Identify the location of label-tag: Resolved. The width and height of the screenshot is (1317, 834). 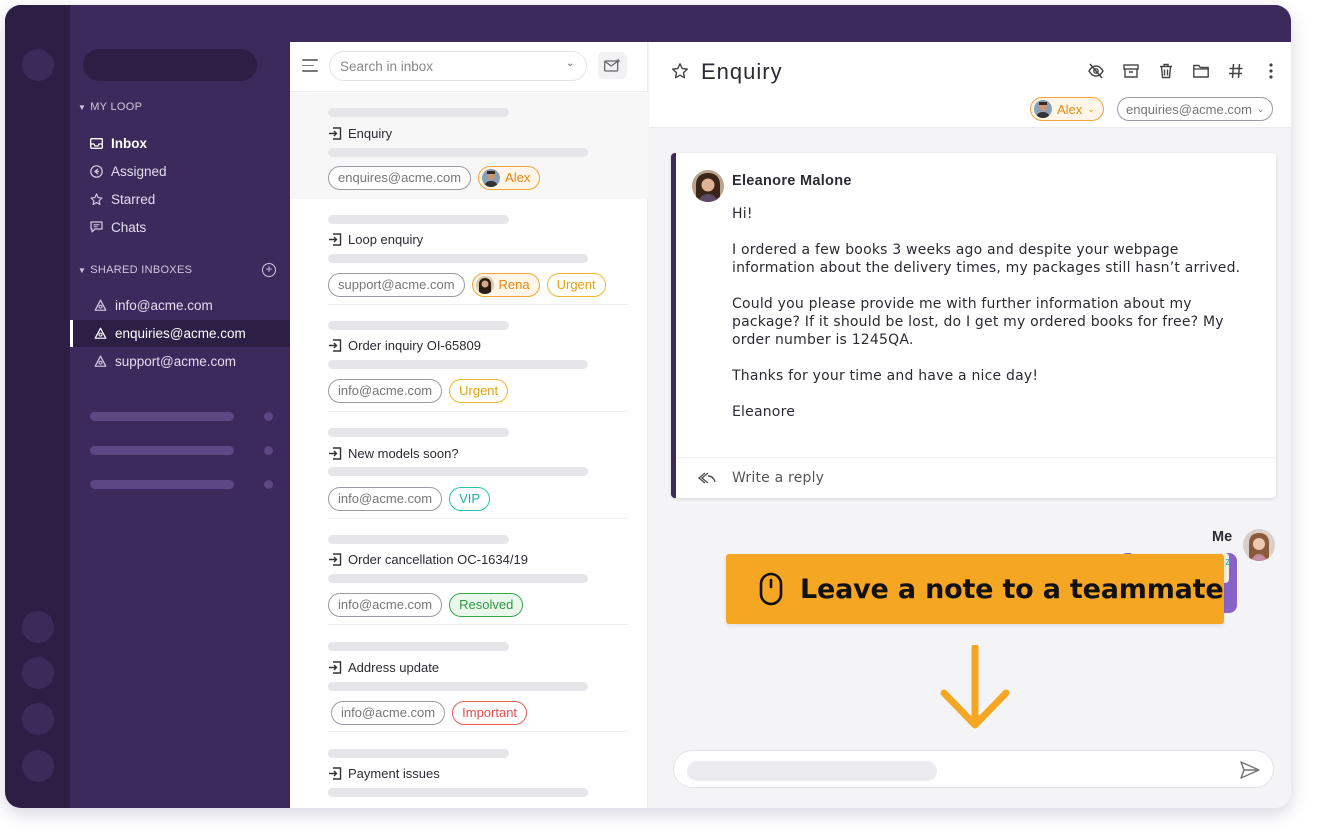
(486, 605).